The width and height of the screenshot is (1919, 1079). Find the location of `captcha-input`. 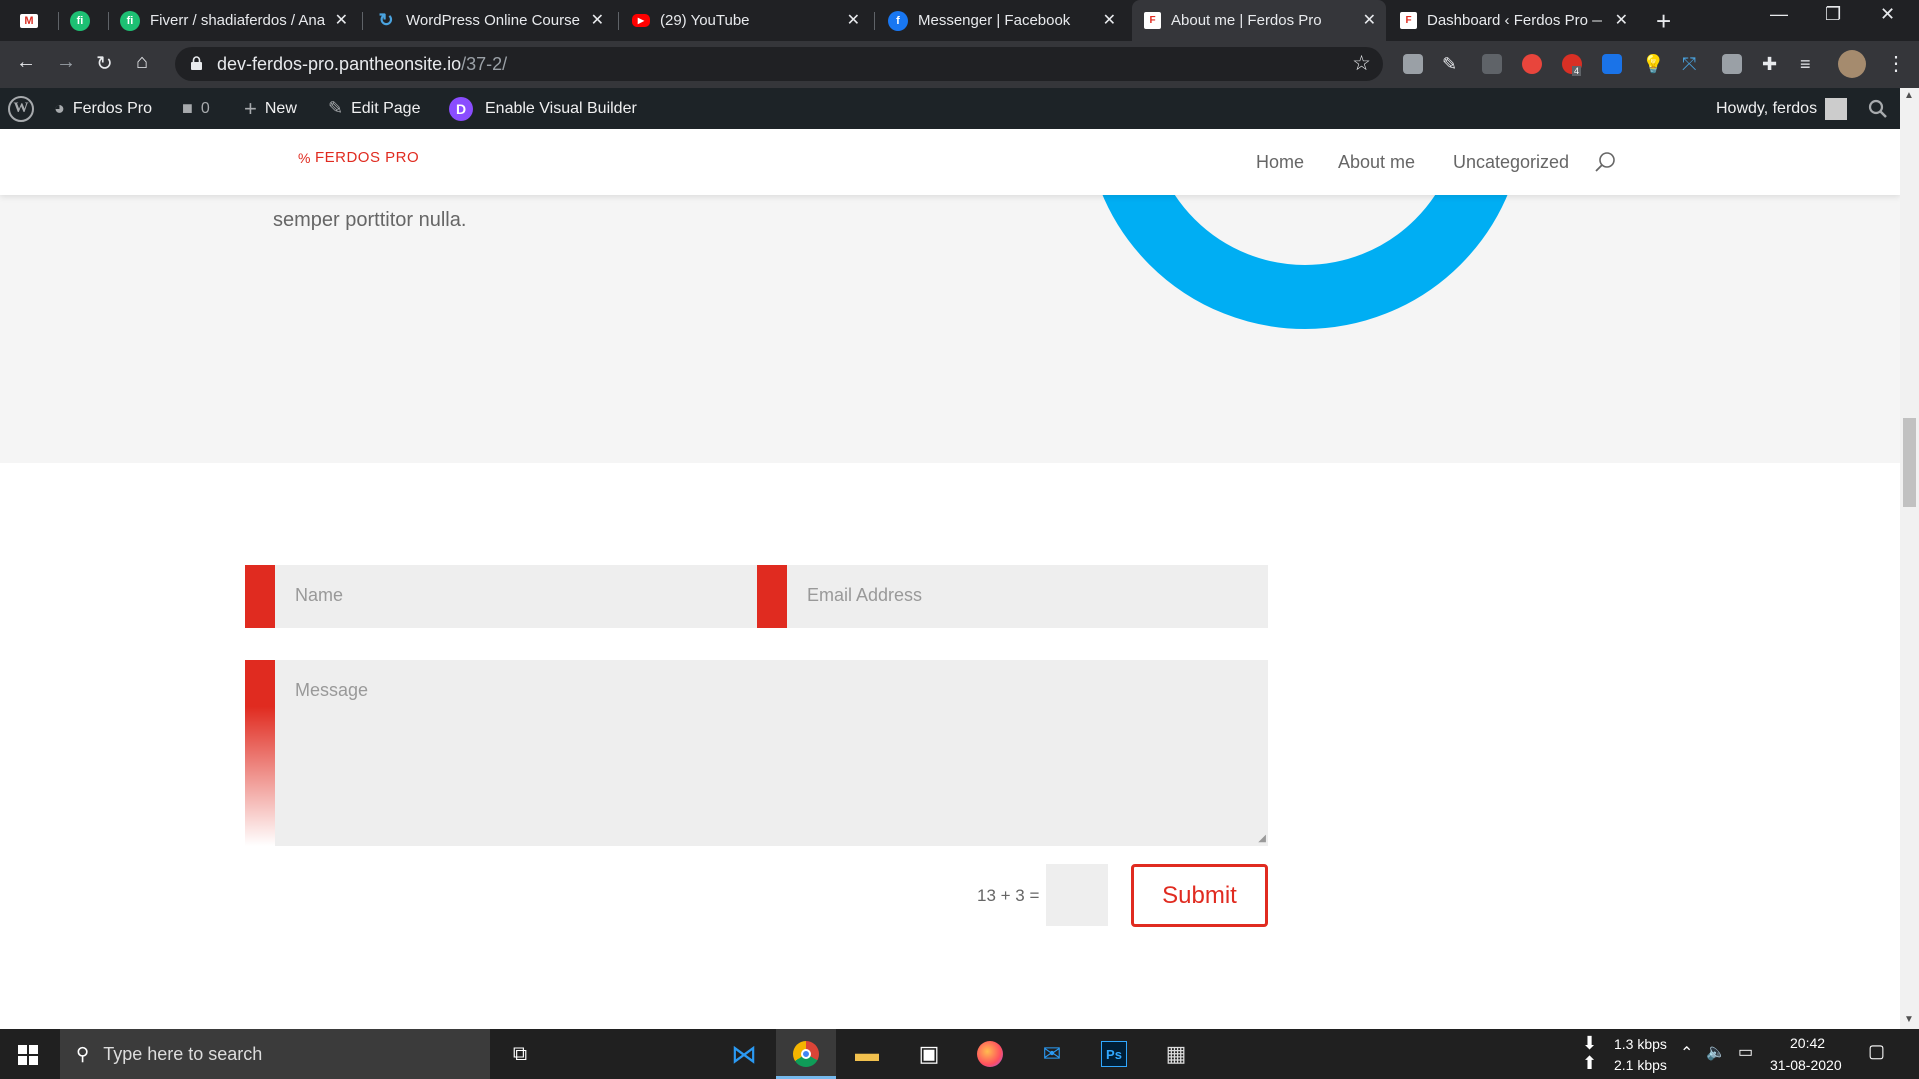

captcha-input is located at coordinates (1077, 895).